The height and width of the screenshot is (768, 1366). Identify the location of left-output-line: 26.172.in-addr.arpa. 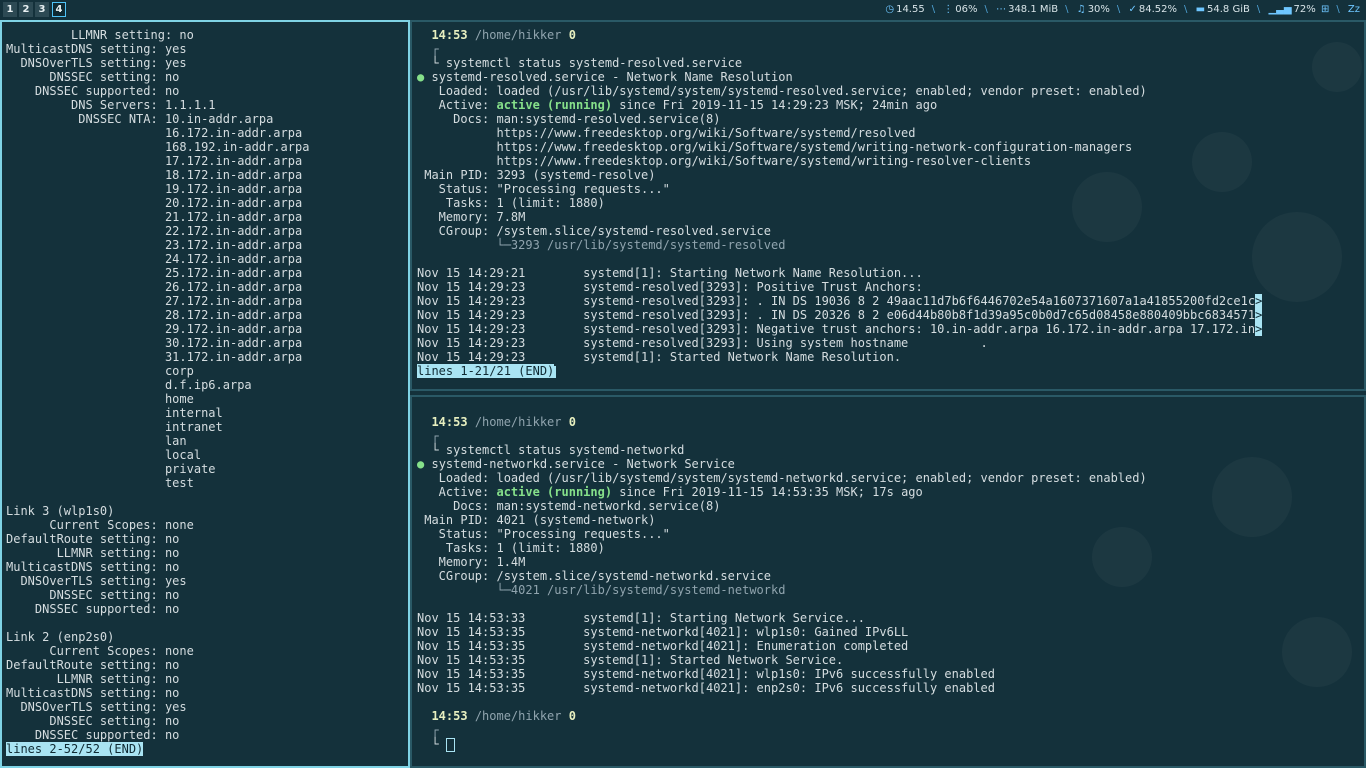
(154, 287).